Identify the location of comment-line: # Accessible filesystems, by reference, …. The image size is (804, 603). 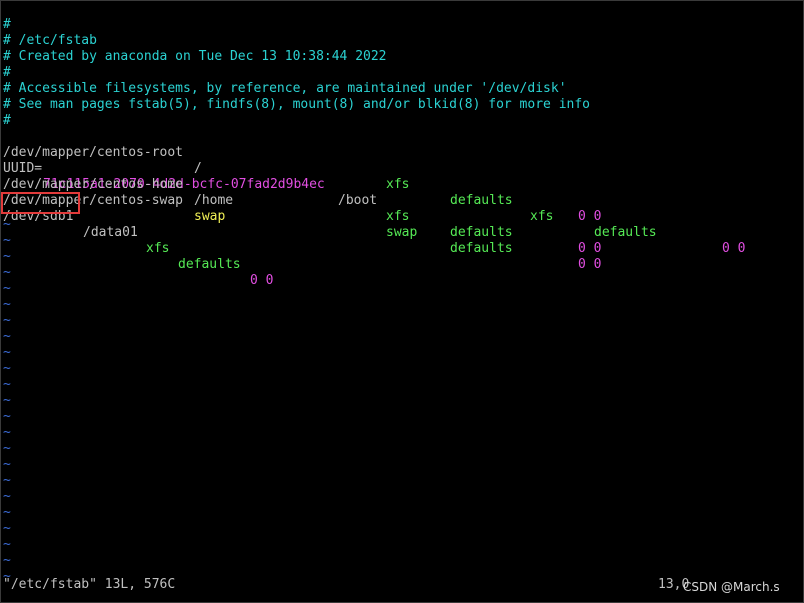
(285, 88).